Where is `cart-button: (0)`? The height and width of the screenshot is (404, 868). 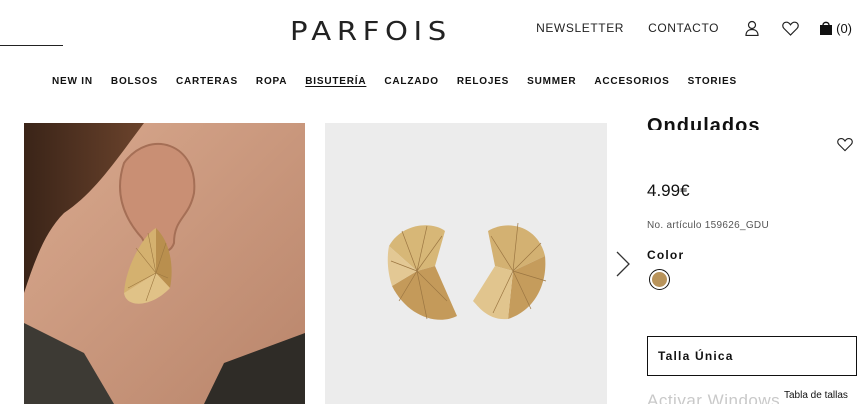 cart-button: (0) is located at coordinates (835, 28).